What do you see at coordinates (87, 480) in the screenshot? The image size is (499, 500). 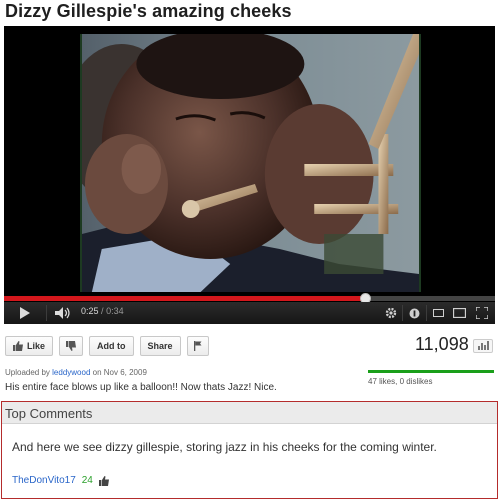 I see `comment-like-count: 24` at bounding box center [87, 480].